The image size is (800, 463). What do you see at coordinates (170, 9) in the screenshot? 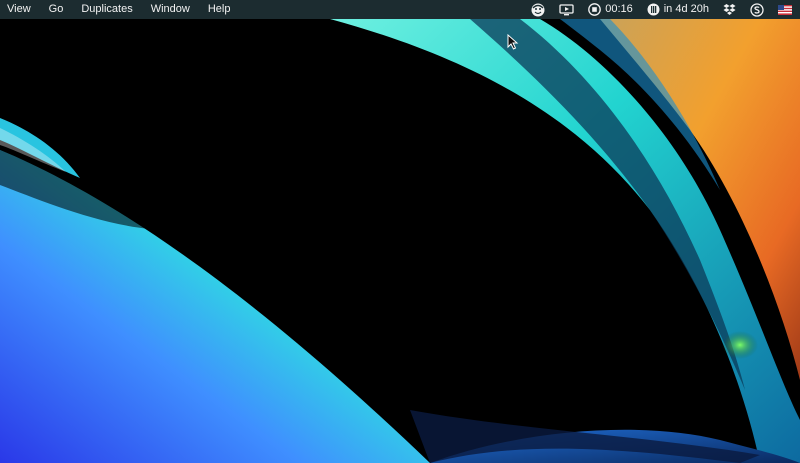
I see `menu-window: Window` at bounding box center [170, 9].